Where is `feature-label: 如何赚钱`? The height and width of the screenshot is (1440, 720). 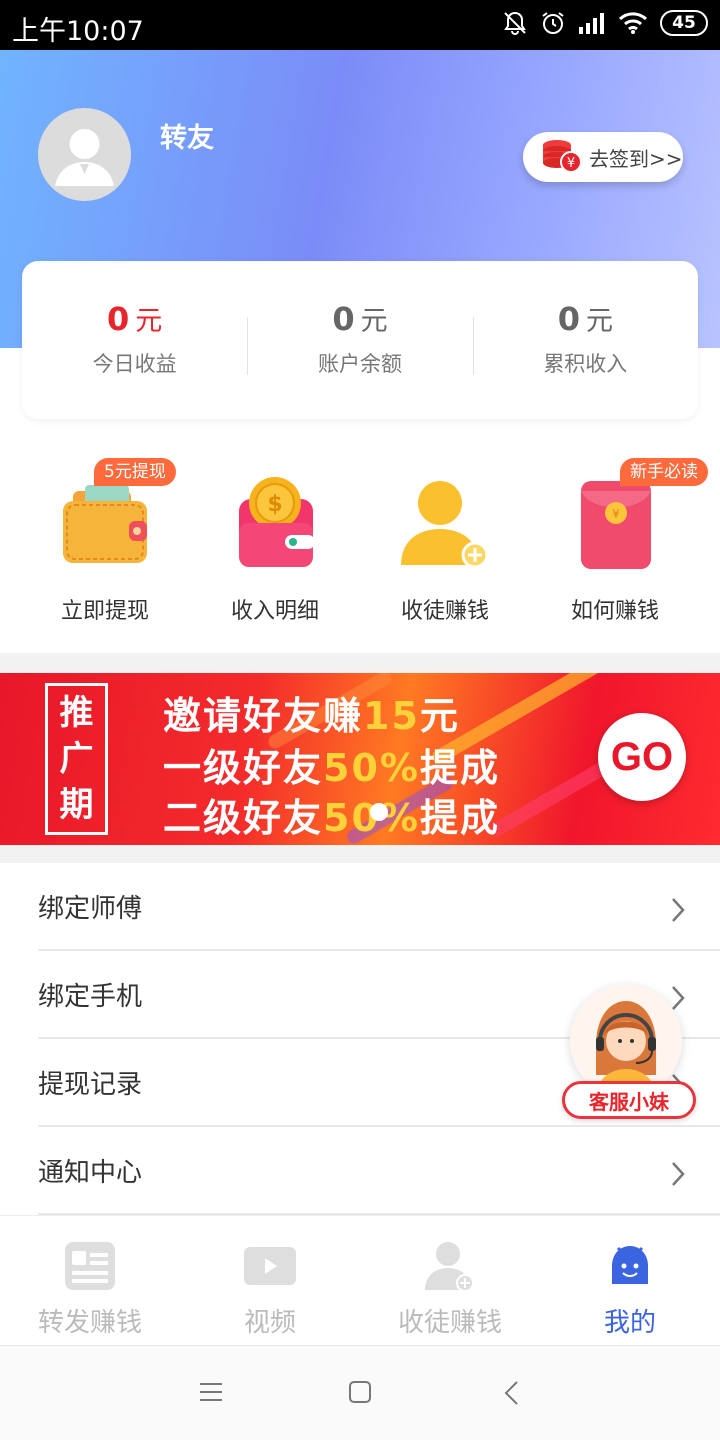
feature-label: 如何赚钱 is located at coordinates (614, 611).